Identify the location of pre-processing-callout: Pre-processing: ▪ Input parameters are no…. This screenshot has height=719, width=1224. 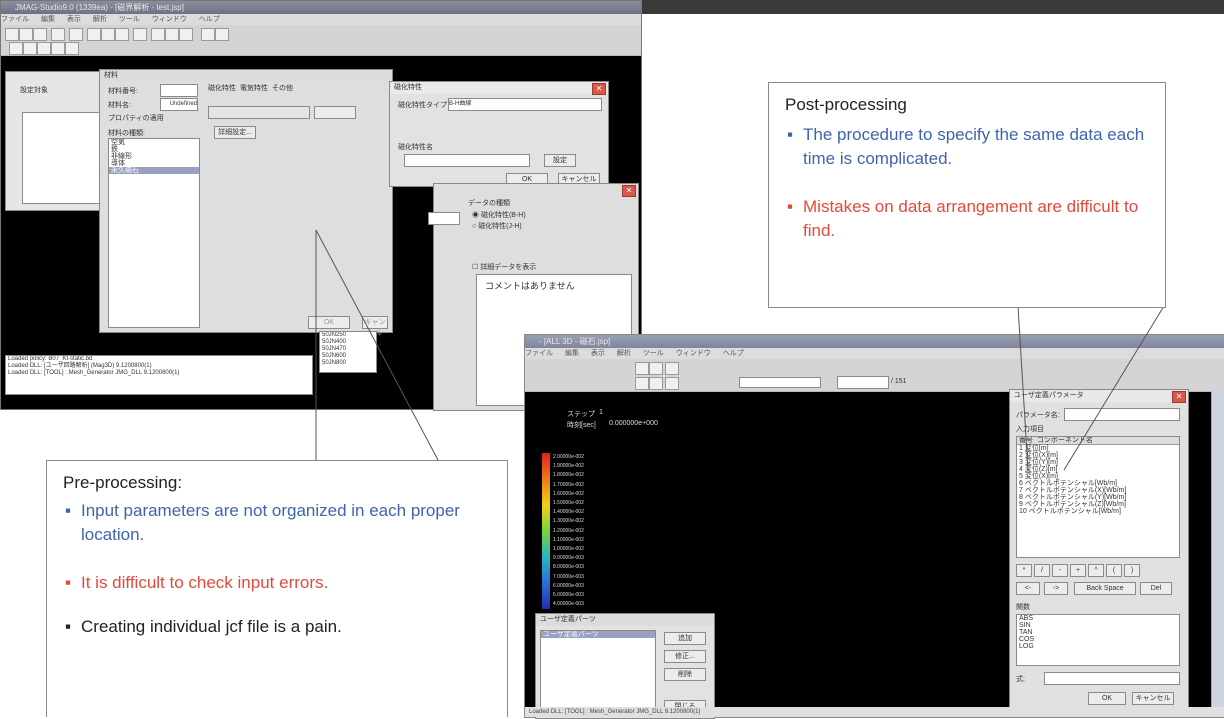
(277, 588).